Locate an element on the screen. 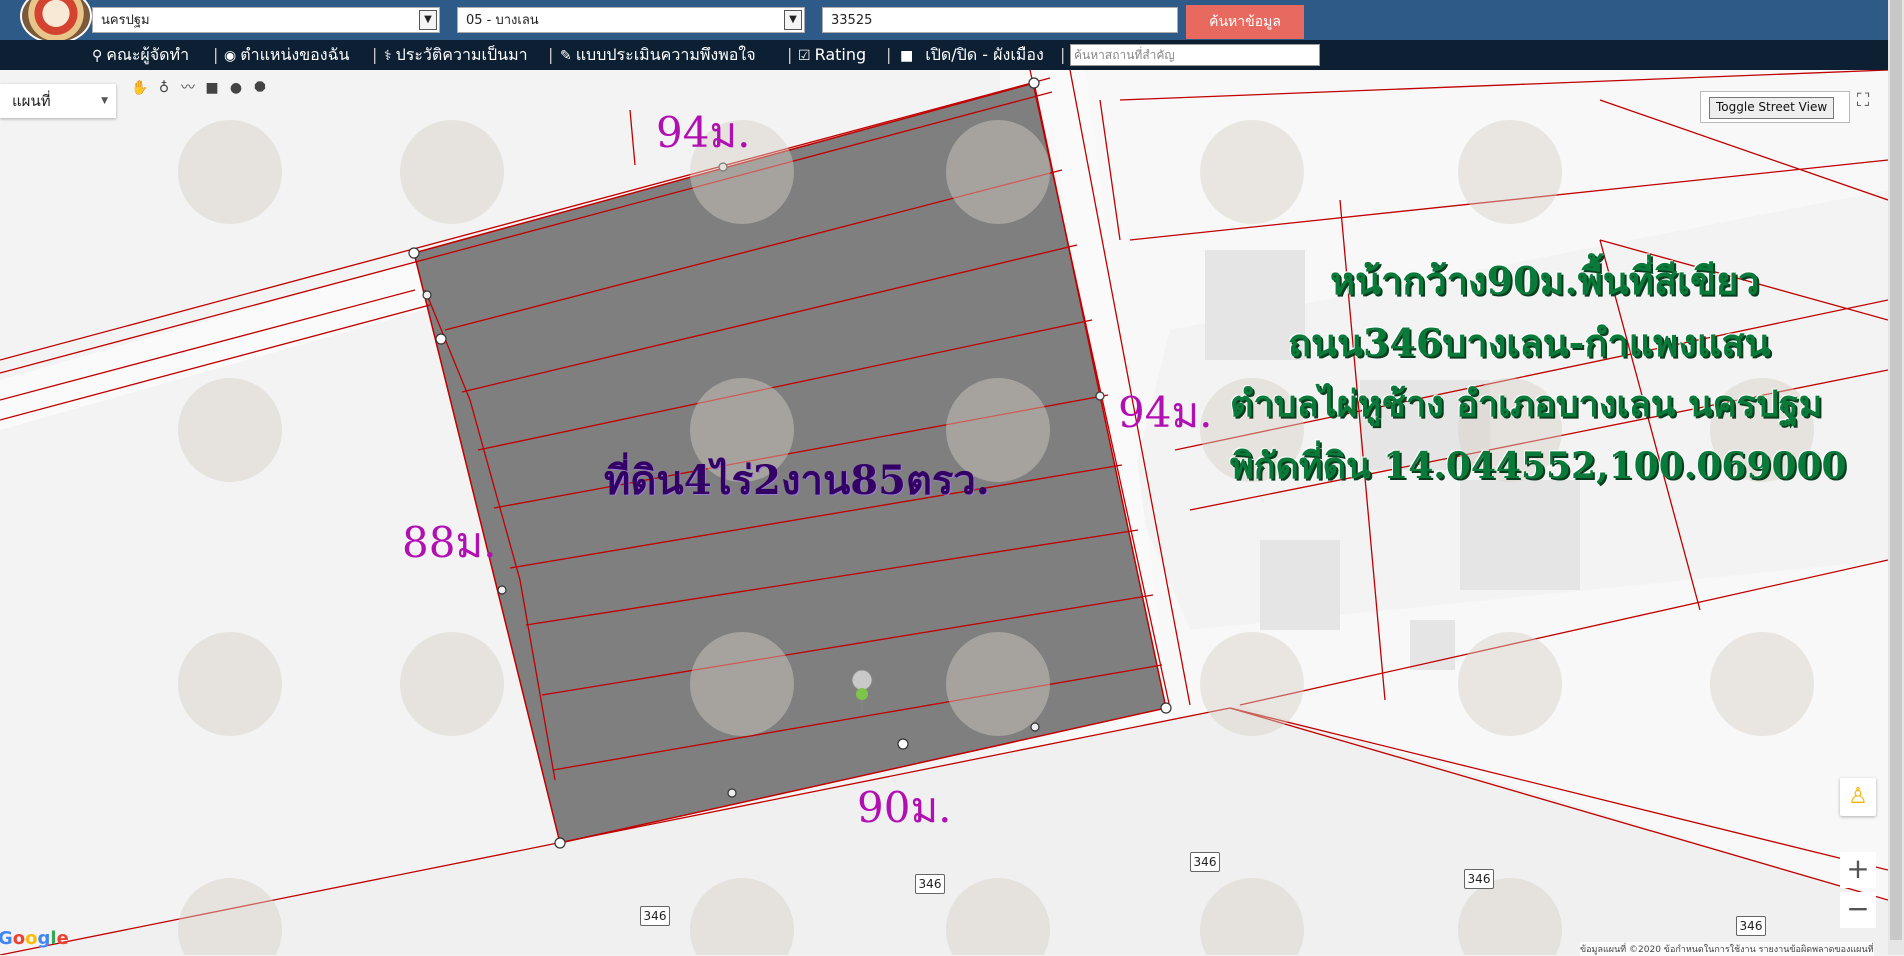  rectangle-icon: ■ is located at coordinates (212, 88).